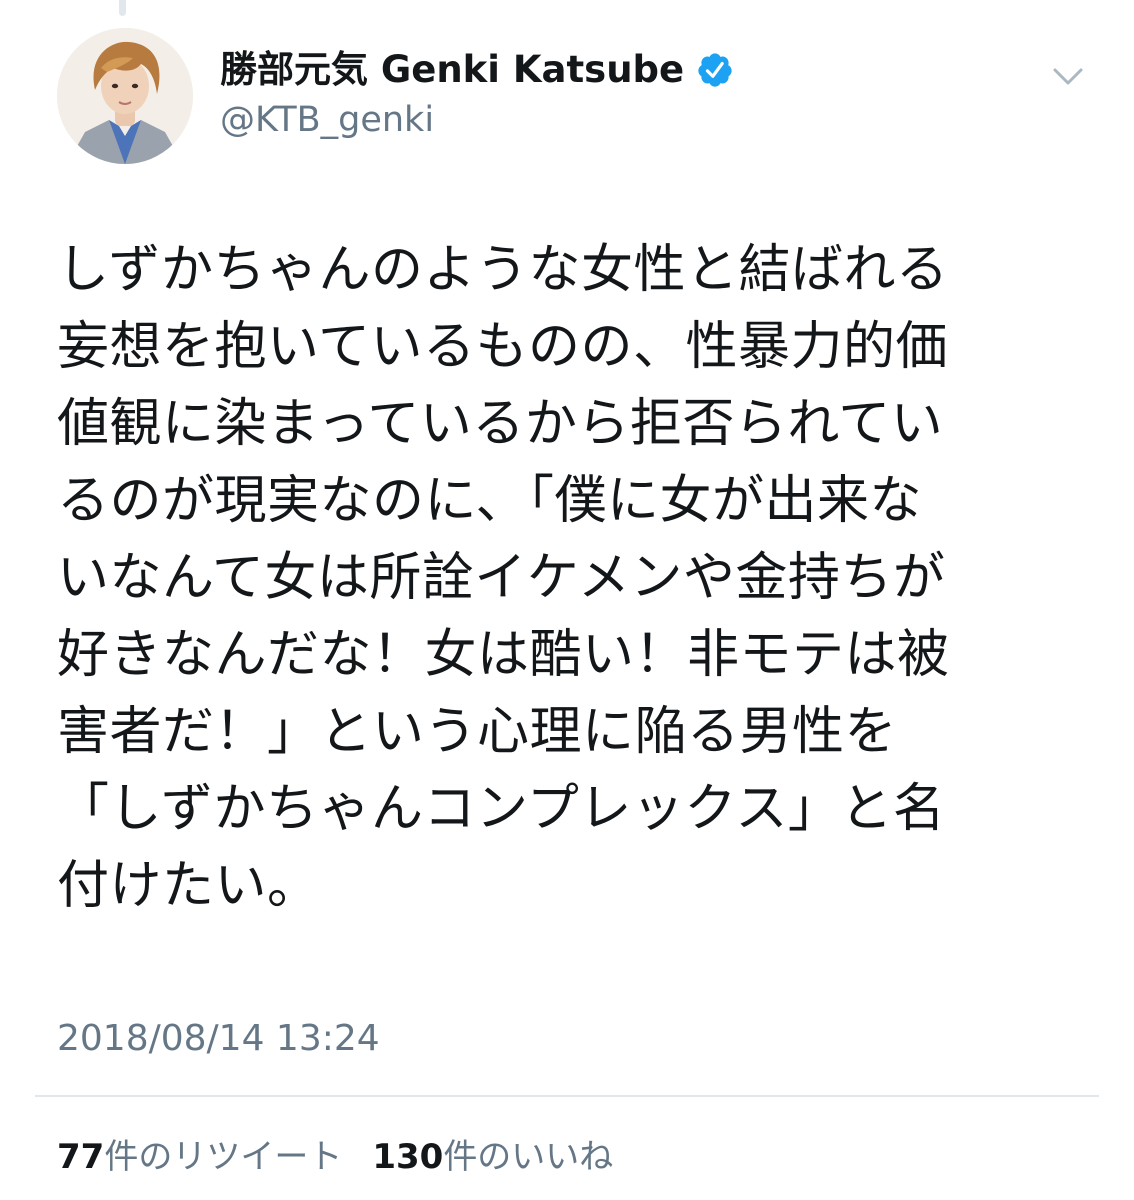  Describe the element at coordinates (223, 1157) in the screenshot. I see `retweet-label: 件のリツイート` at that location.